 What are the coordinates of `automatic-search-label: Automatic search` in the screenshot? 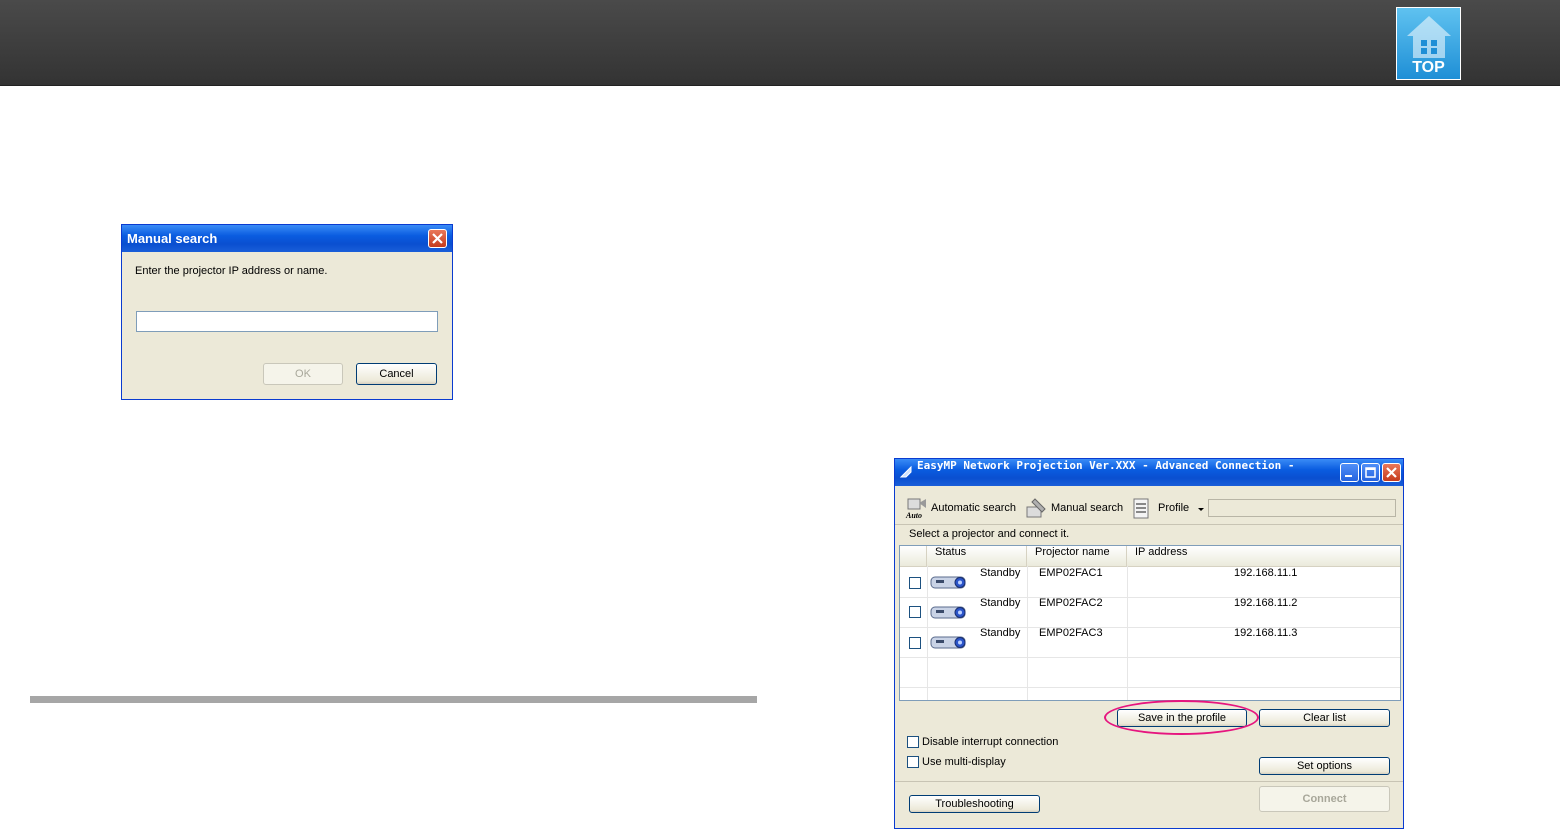 It's located at (973, 508).